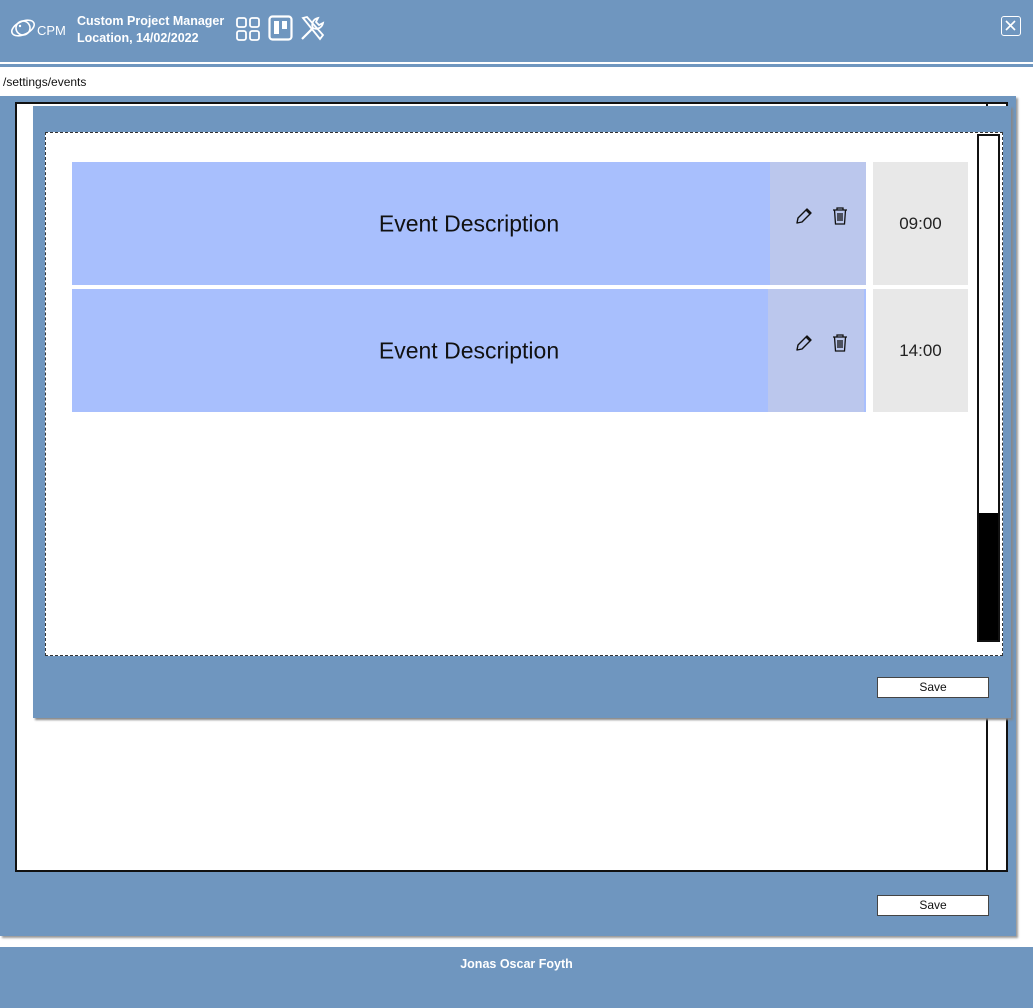 This screenshot has height=1008, width=1033. Describe the element at coordinates (988, 388) in the screenshot. I see `events-scrollbar` at that location.